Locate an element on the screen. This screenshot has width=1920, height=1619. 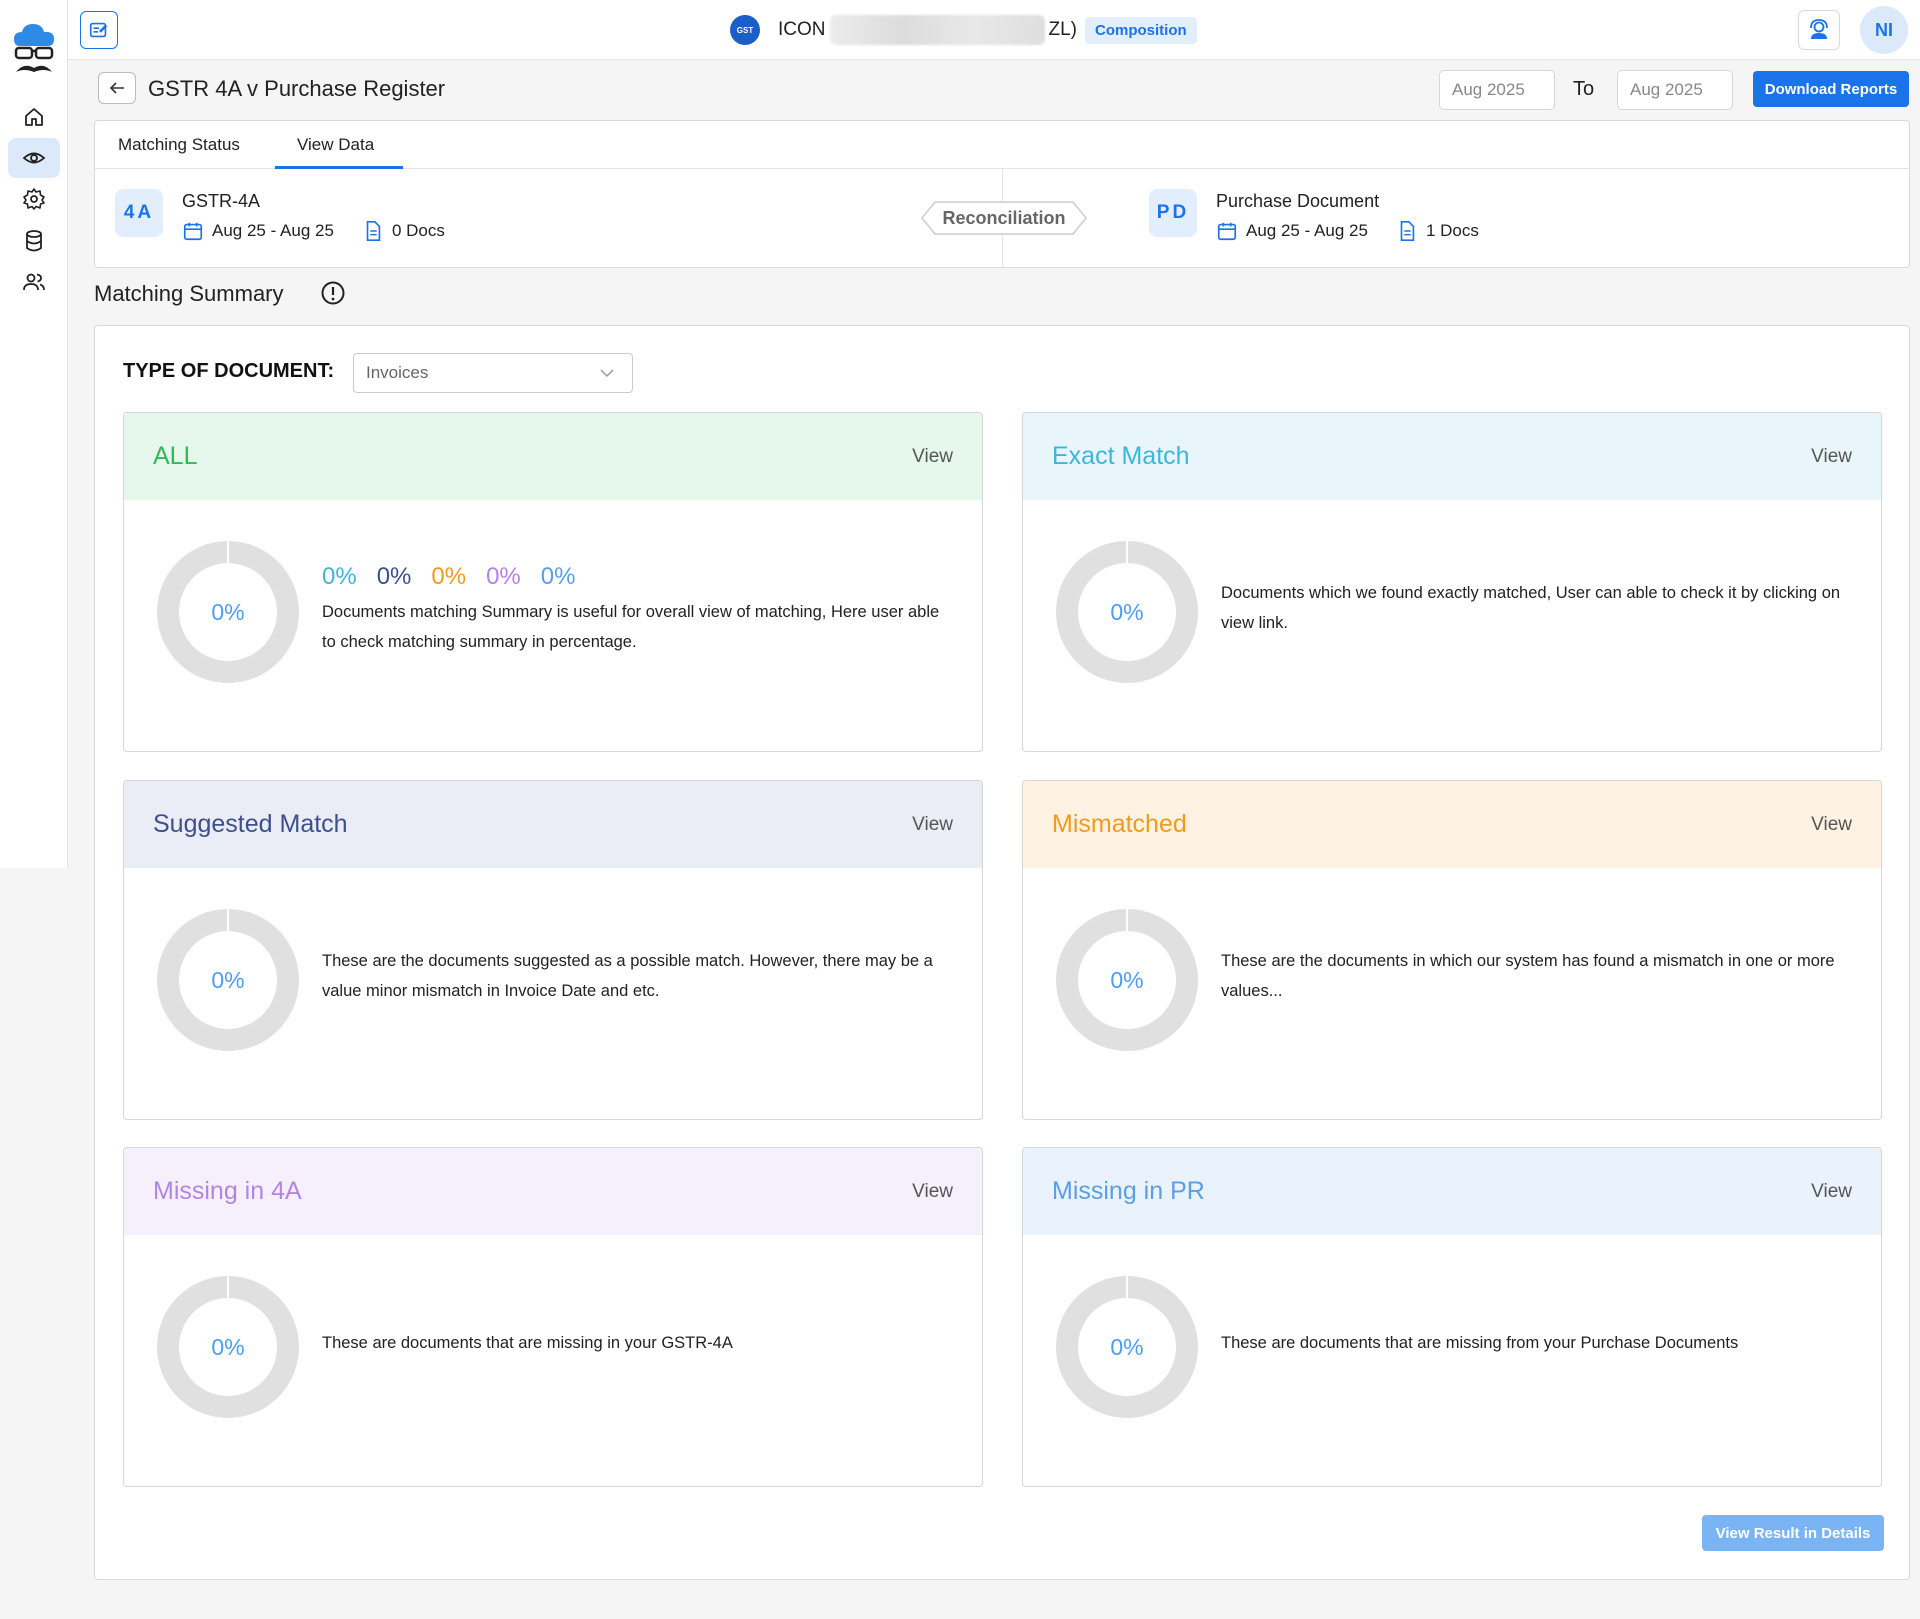
gst-logo-icon: GST is located at coordinates (745, 30).